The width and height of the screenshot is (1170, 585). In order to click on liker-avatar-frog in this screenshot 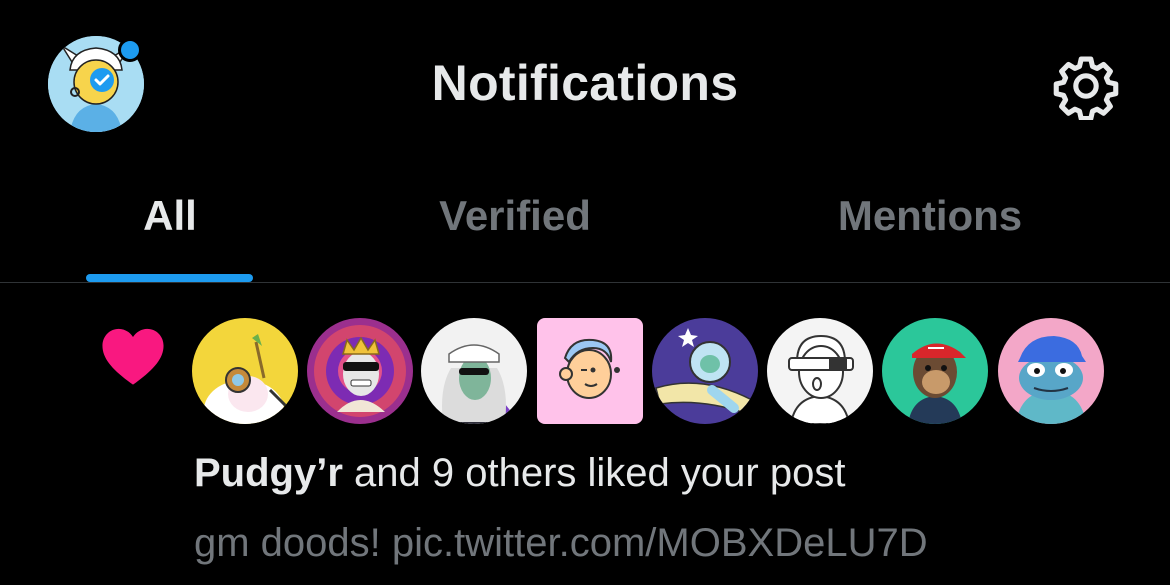, I will do `click(1051, 371)`.